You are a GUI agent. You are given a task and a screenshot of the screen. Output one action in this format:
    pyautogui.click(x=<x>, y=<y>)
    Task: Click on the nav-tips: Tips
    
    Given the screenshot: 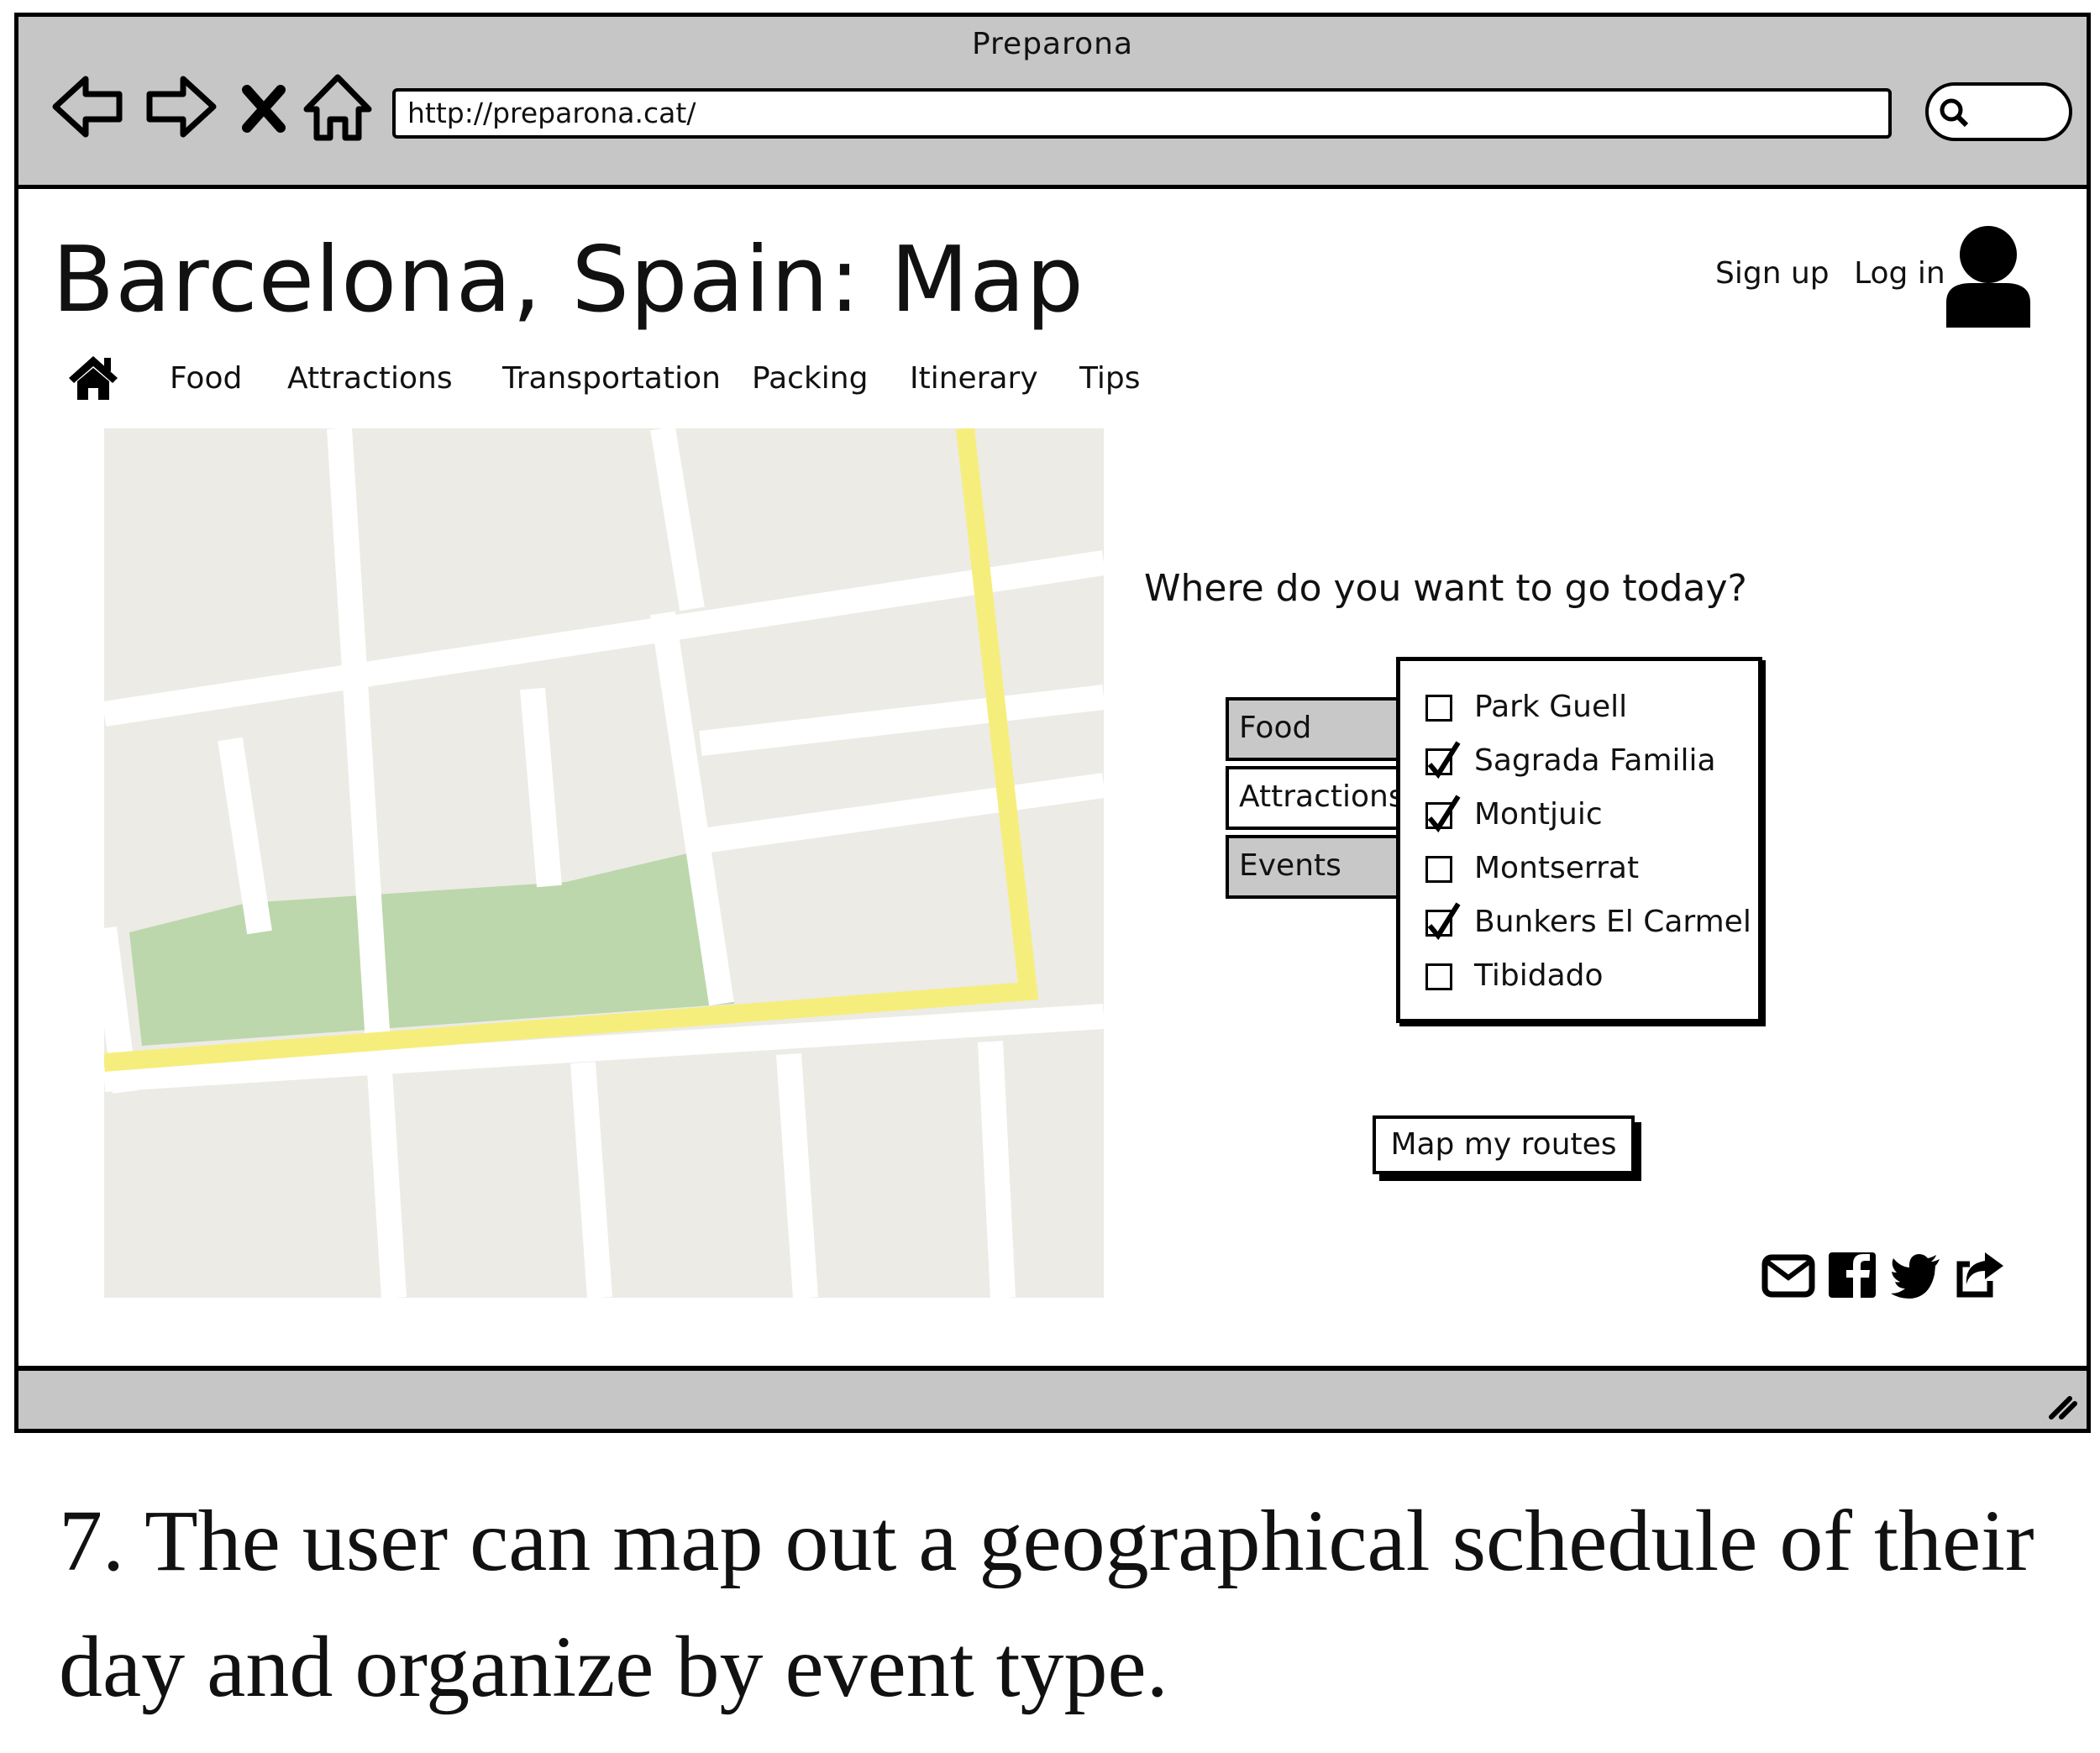 What is the action you would take?
    pyautogui.click(x=1110, y=378)
    